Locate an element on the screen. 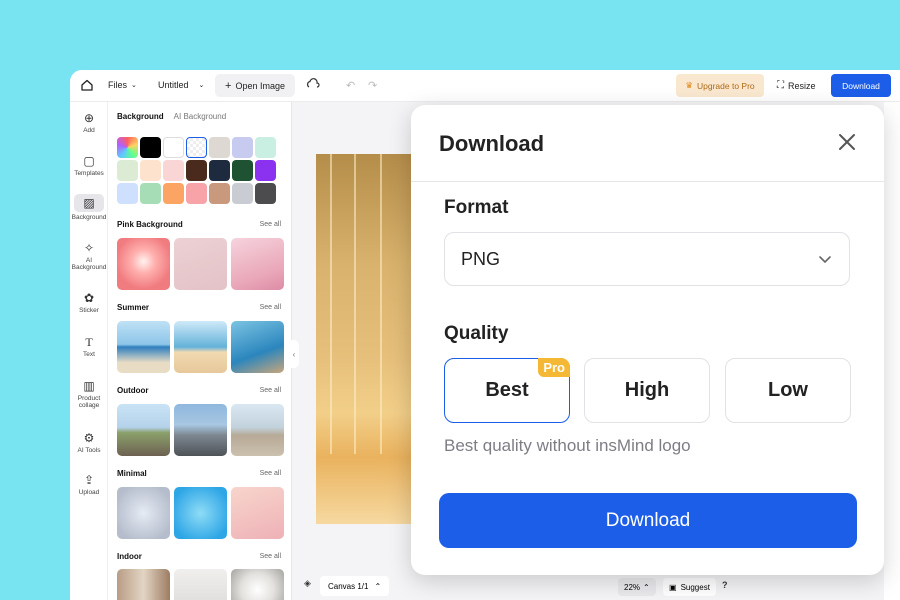 The height and width of the screenshot is (600, 900). chevron-down-icon is located at coordinates (825, 260).